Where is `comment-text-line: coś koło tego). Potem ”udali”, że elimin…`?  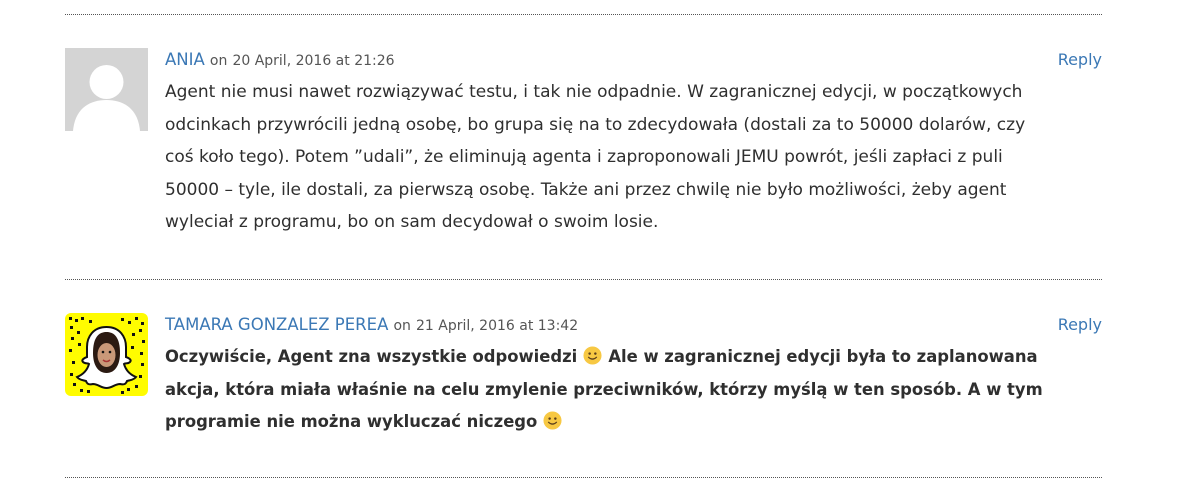
comment-text-line: coś koło tego). Potem ”udali”, że elimin… is located at coordinates (584, 157).